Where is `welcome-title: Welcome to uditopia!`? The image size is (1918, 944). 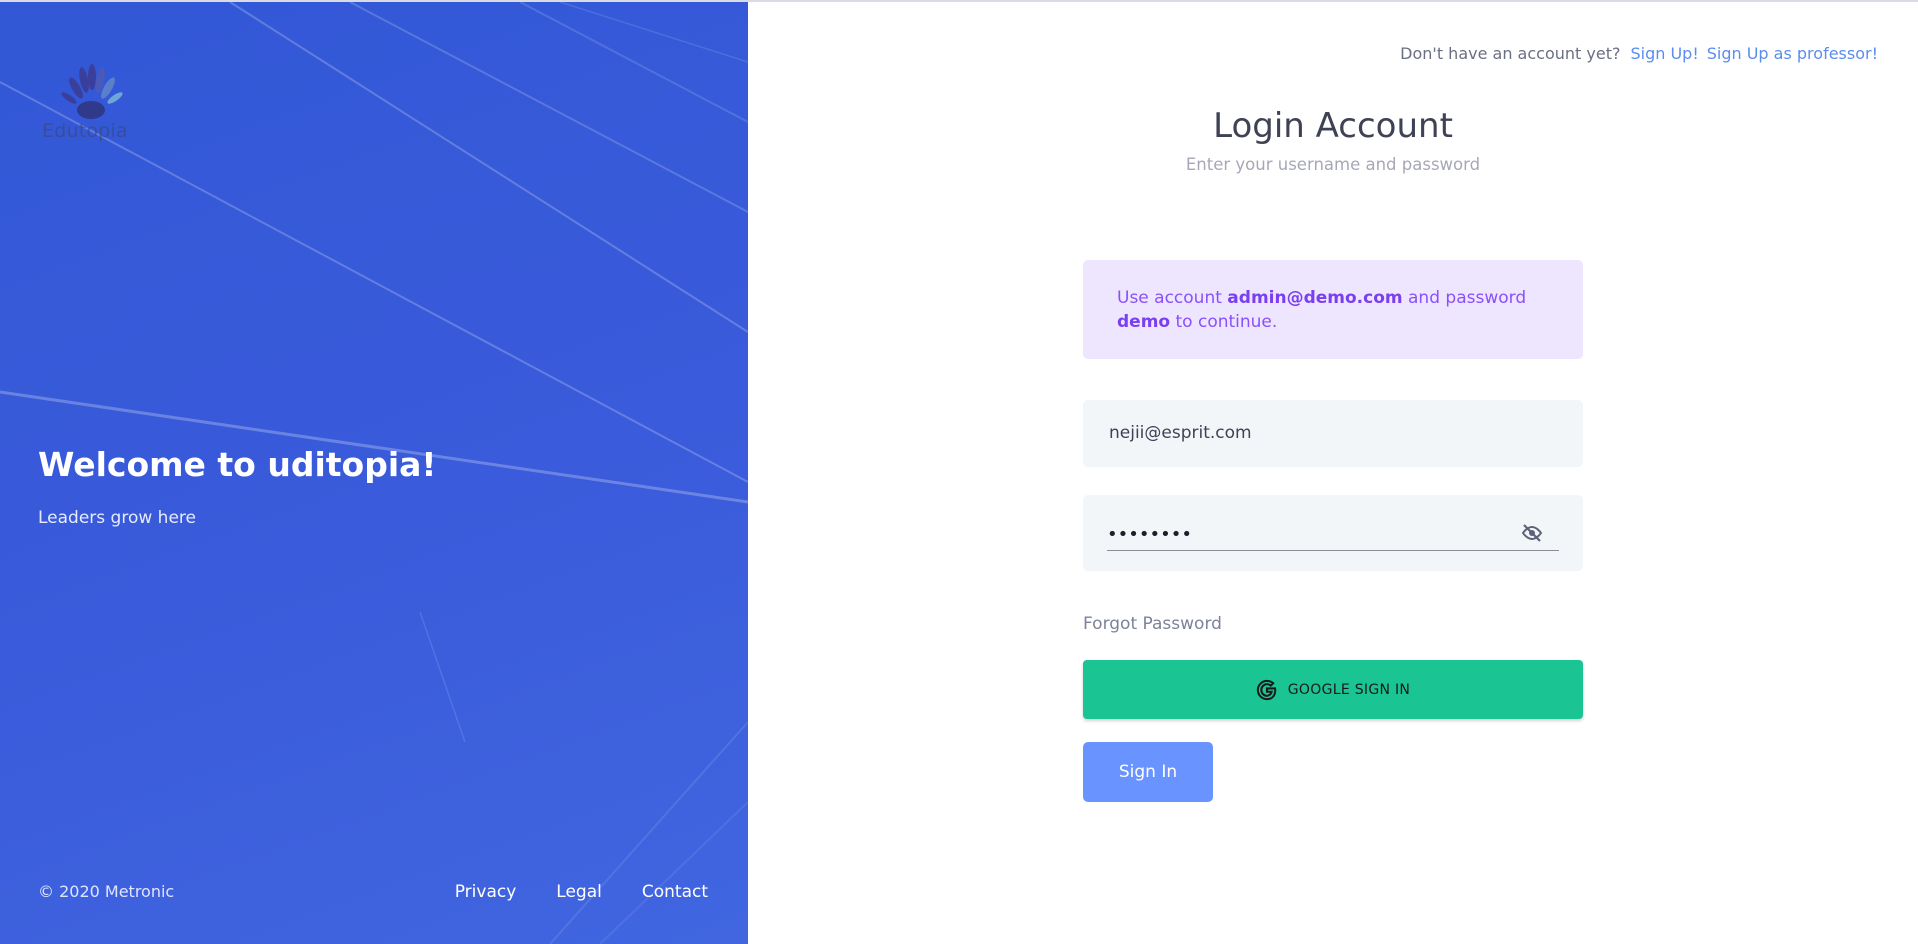 welcome-title: Welcome to uditopia! is located at coordinates (237, 464).